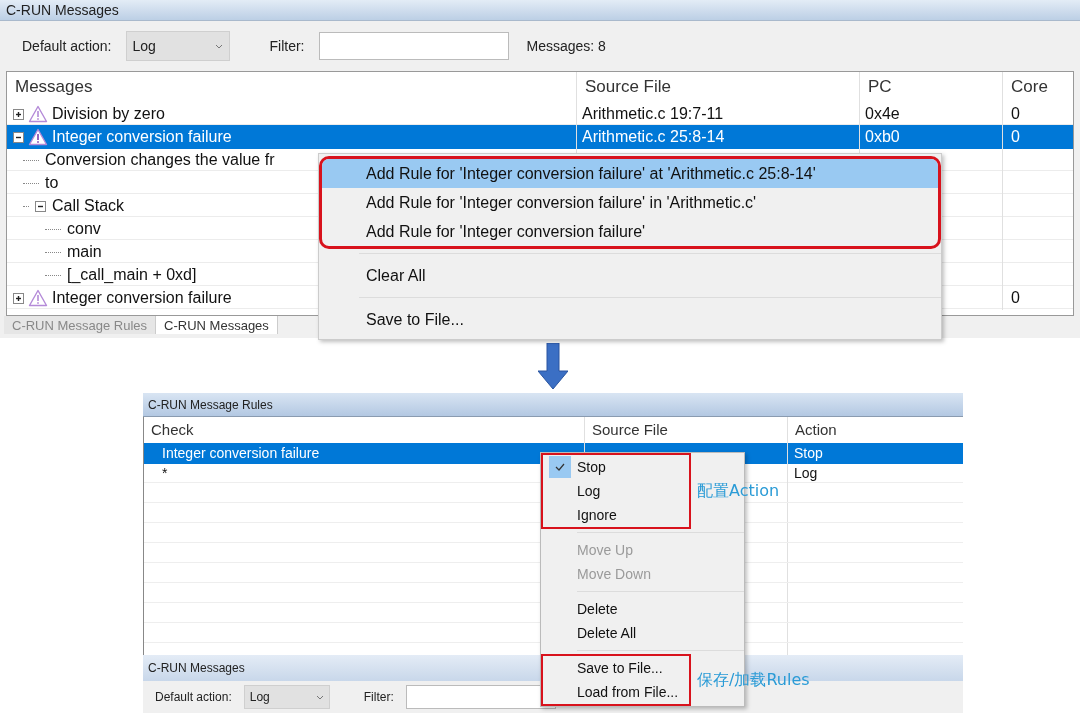  What do you see at coordinates (62, 10) in the screenshot?
I see `window-title: C-RUN Messages` at bounding box center [62, 10].